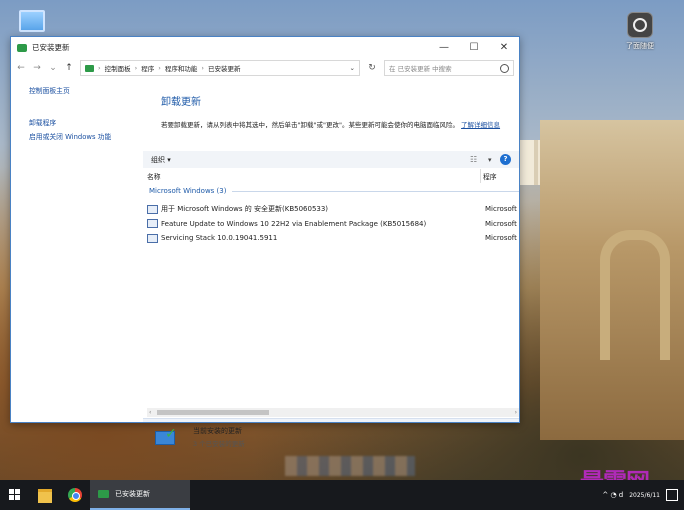  I want to click on tray-icons: ^ ◔ d, so click(612, 495).